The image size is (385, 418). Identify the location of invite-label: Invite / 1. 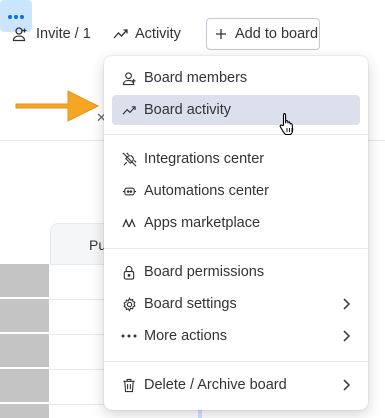
(63, 34).